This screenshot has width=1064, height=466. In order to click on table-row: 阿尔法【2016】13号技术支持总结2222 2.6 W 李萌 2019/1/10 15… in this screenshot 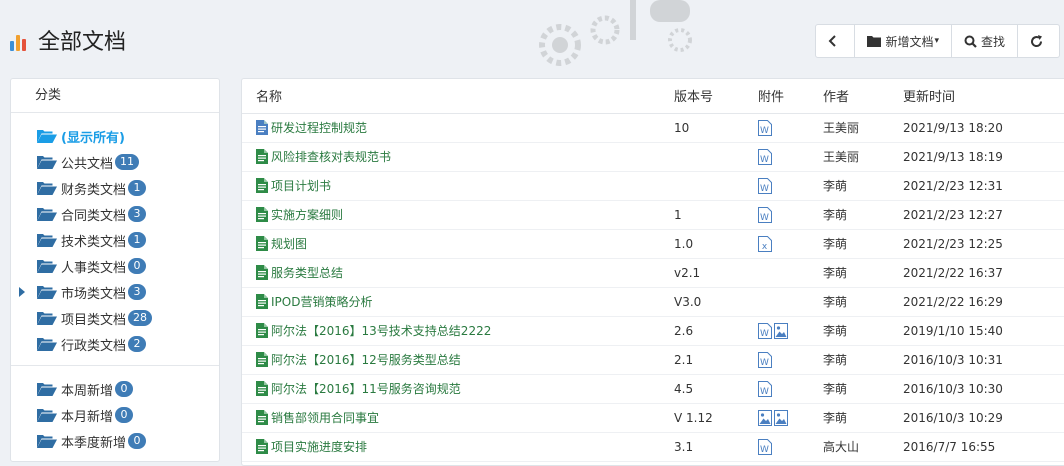, I will do `click(653, 331)`.